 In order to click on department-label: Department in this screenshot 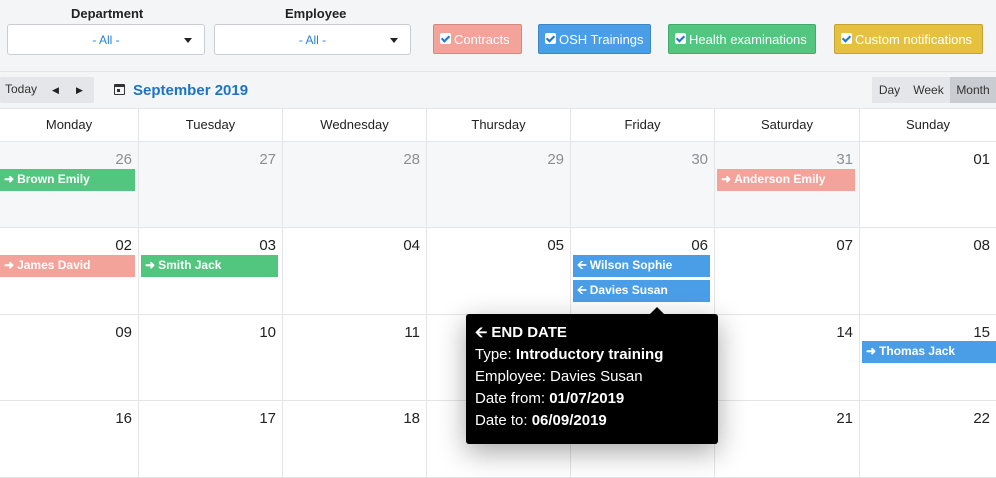, I will do `click(107, 13)`.